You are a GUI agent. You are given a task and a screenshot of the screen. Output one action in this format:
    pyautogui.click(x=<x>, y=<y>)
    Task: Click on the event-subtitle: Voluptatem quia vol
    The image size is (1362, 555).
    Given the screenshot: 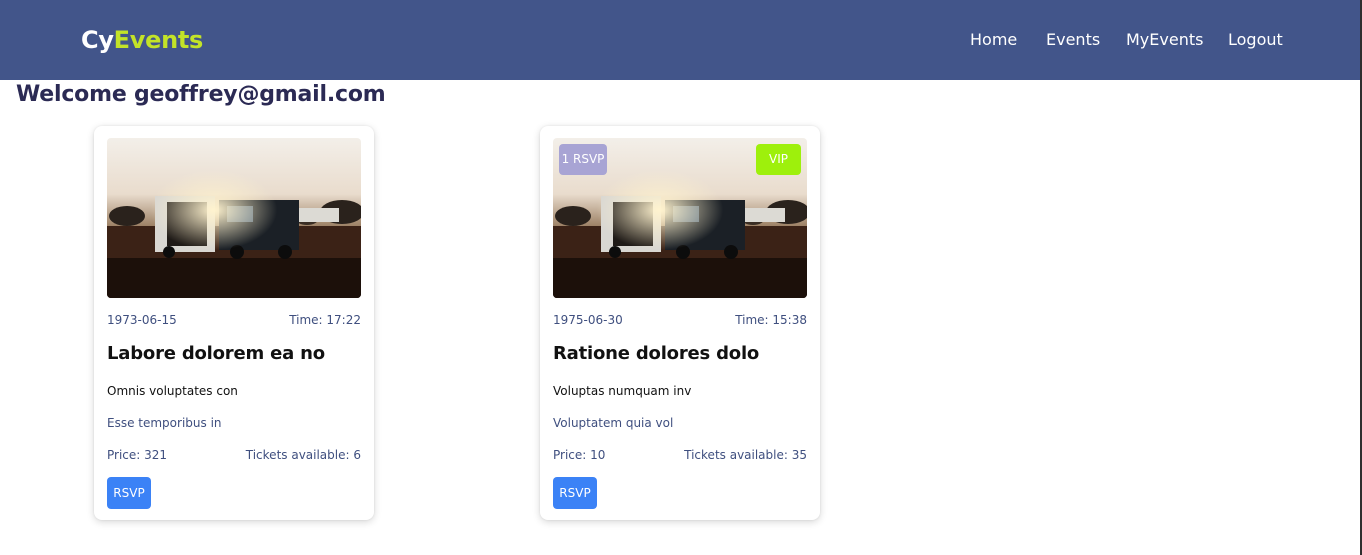 What is the action you would take?
    pyautogui.click(x=613, y=423)
    